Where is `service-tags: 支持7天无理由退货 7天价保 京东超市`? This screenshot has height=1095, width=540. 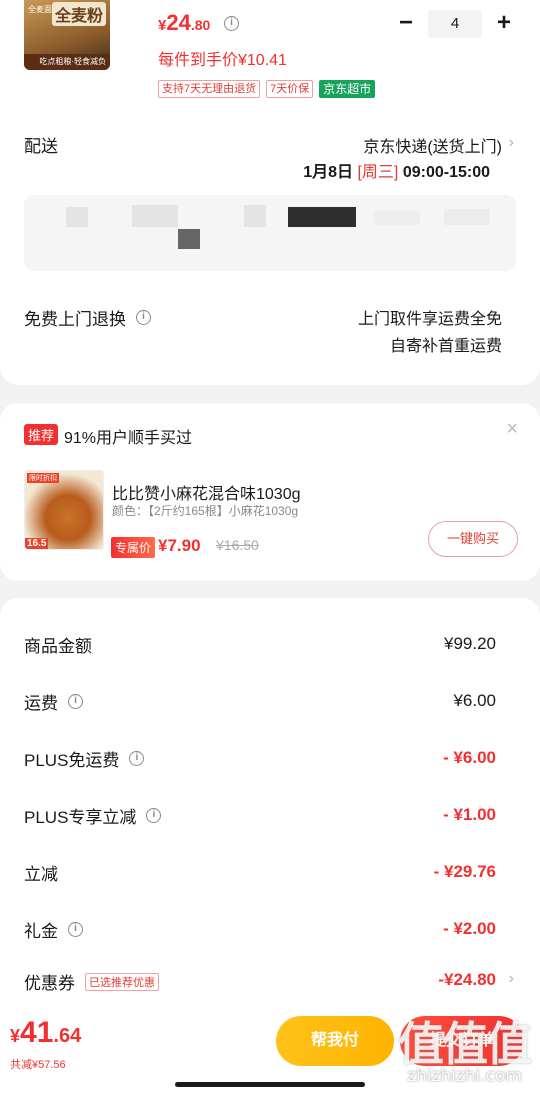
service-tags: 支持7天无理由退货 7天价保 京东超市 is located at coordinates (267, 89).